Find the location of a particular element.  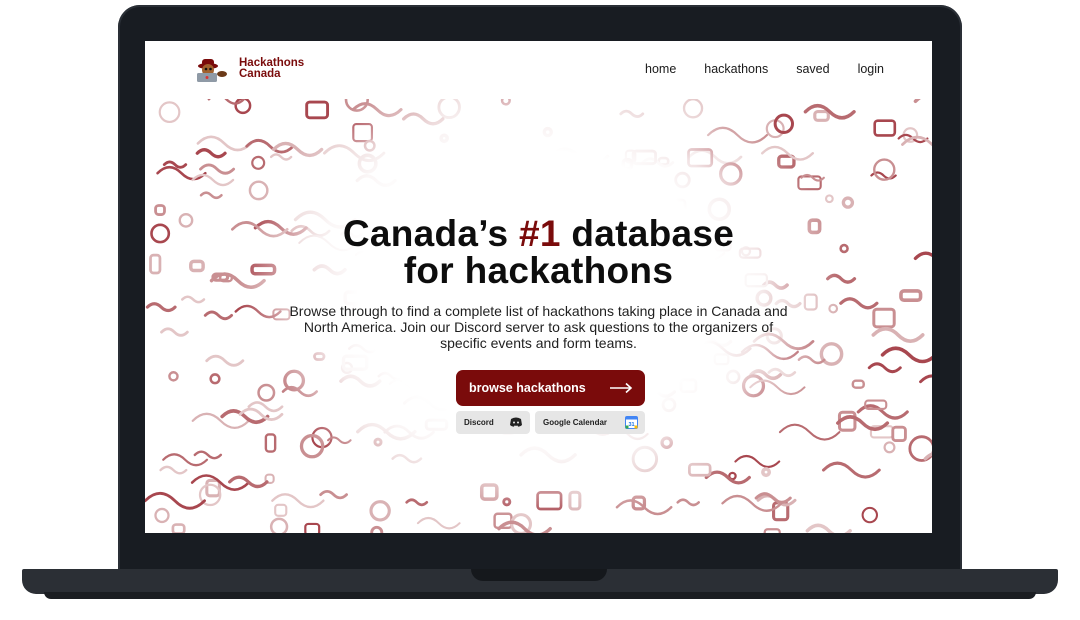

hero-headline: Canada’s #1 database for hackathons is located at coordinates (538, 252).